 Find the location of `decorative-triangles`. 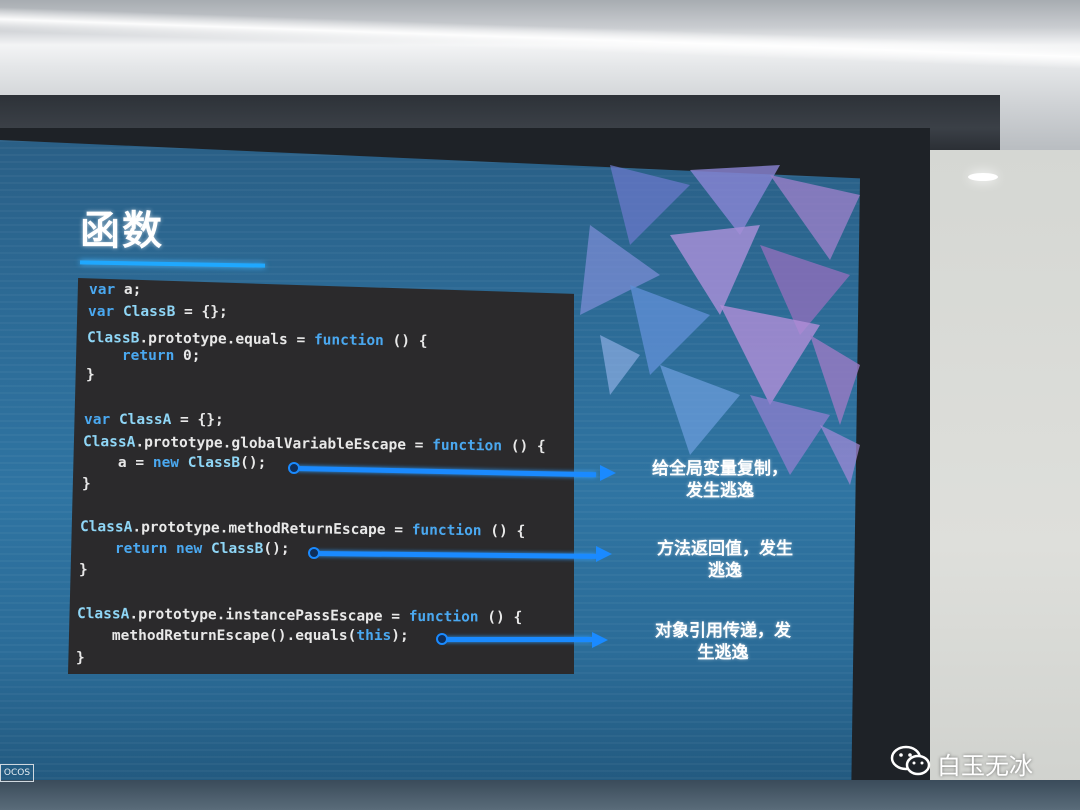

decorative-triangles is located at coordinates (720, 325).